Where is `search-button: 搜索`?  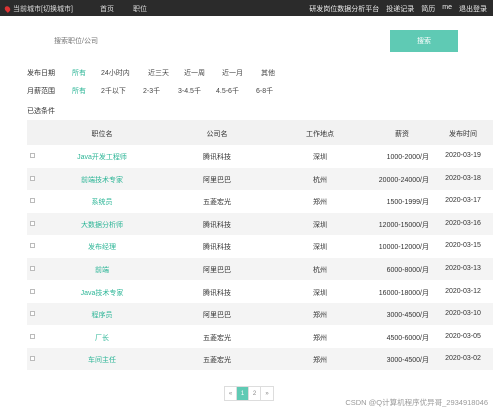 search-button: 搜索 is located at coordinates (424, 41).